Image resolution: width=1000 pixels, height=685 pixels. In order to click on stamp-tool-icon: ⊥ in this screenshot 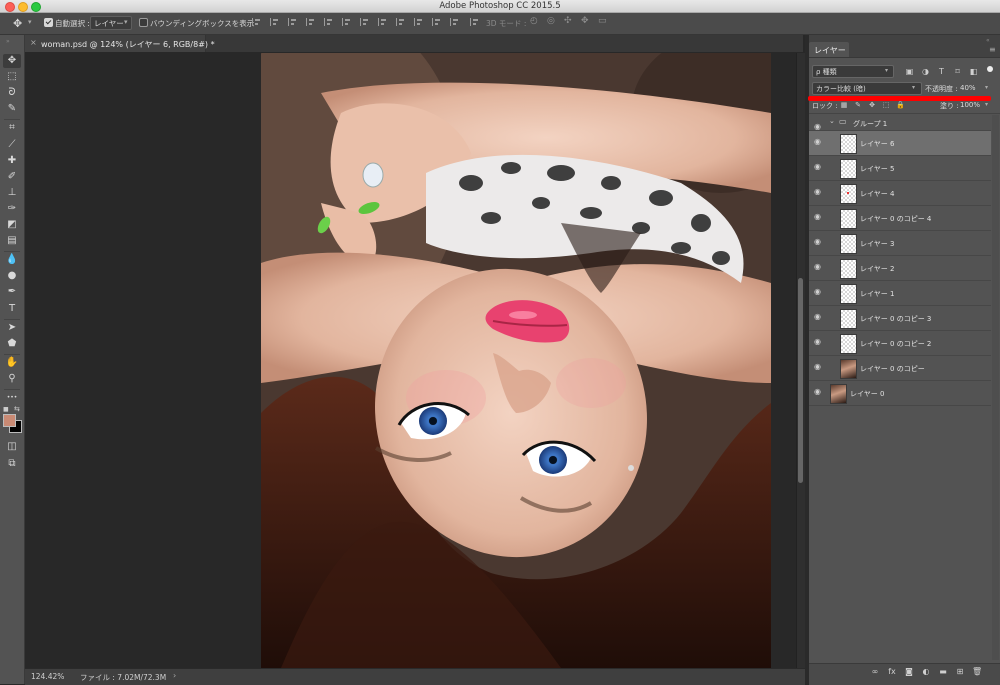, I will do `click(12, 193)`.